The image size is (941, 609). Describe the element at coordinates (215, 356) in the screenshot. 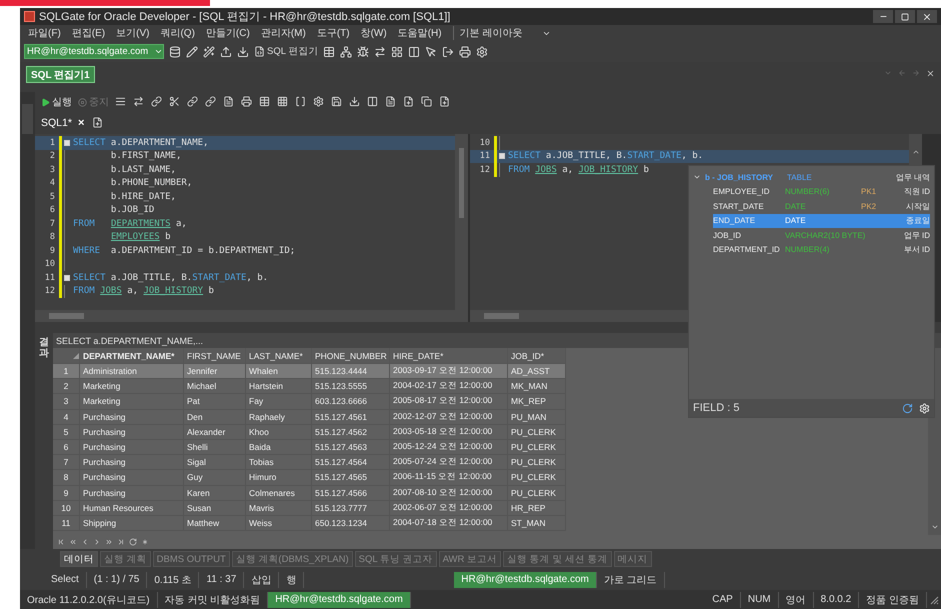

I see `column-header: FIRST_NAME` at that location.